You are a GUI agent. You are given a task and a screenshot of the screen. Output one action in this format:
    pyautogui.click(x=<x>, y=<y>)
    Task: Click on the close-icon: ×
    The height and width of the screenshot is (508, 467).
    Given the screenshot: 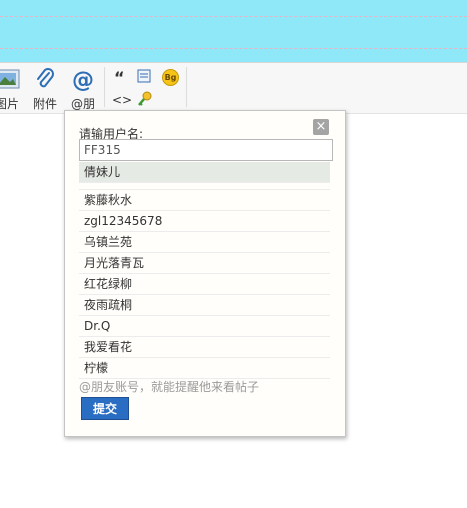 What is the action you would take?
    pyautogui.click(x=321, y=127)
    